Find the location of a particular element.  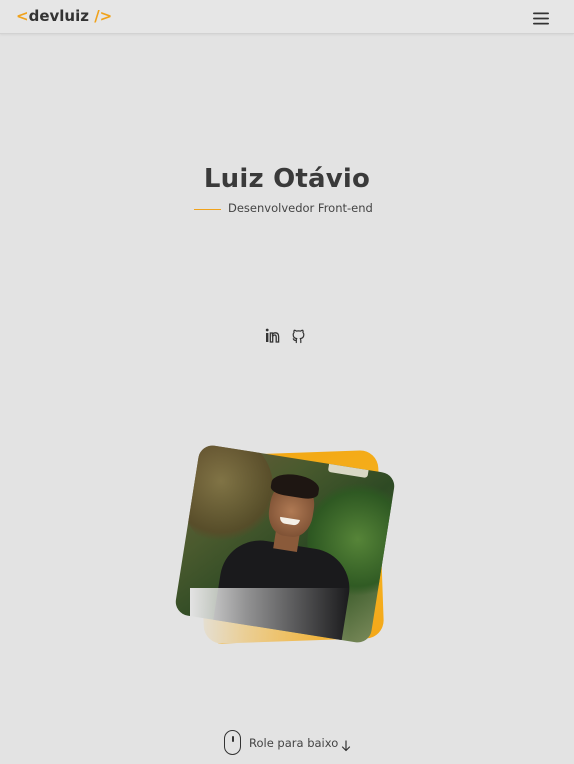

logo-open-bracket: < is located at coordinates (22, 16).